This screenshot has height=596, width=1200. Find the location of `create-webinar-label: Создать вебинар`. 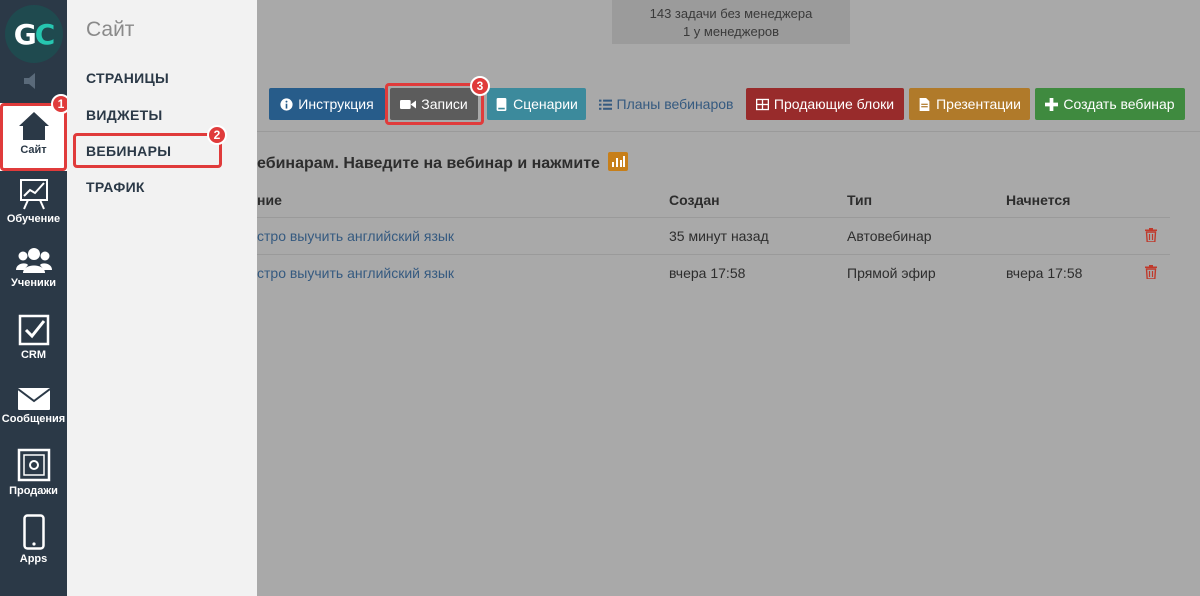

create-webinar-label: Создать вебинар is located at coordinates (1119, 104).